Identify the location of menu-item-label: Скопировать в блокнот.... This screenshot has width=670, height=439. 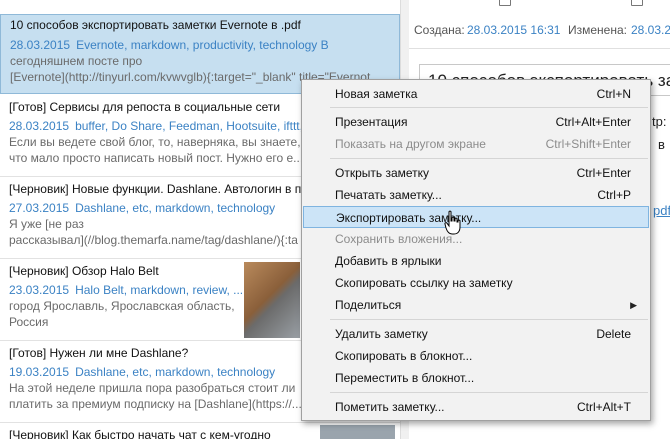
(404, 356).